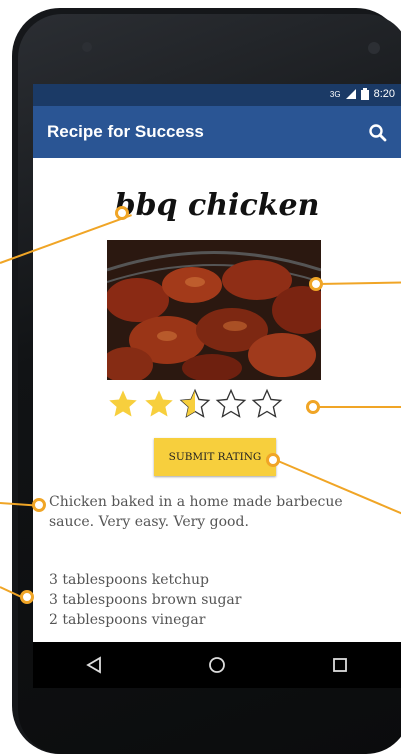 This screenshot has width=401, height=754. I want to click on app-bar: Recipe for Success, so click(217, 132).